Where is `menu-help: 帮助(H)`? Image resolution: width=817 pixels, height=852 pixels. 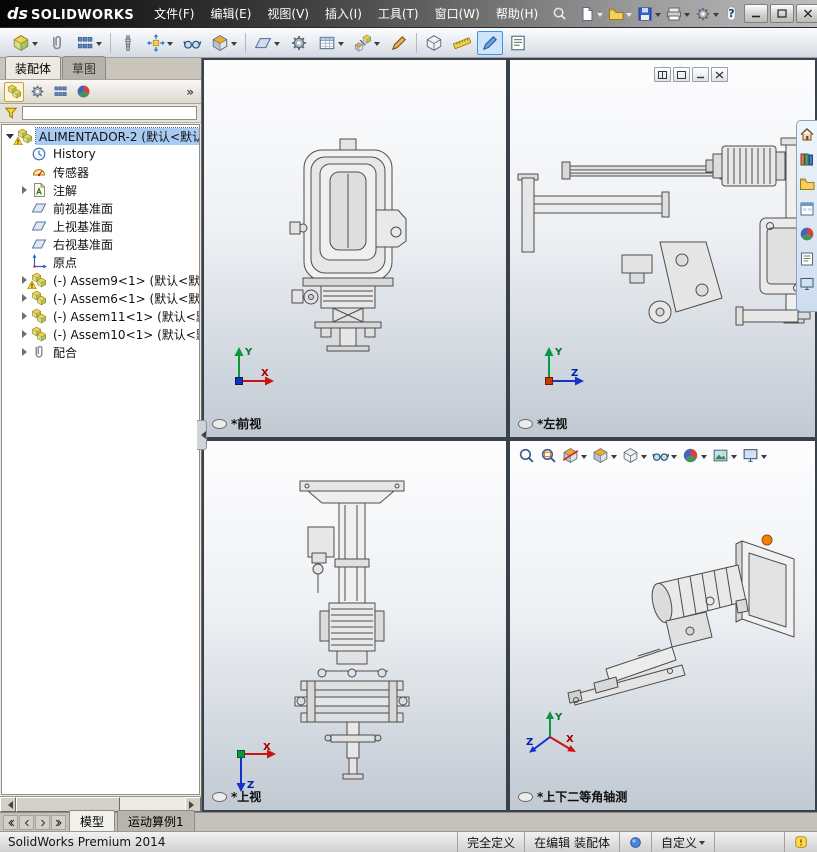 menu-help: 帮助(H) is located at coordinates (517, 13).